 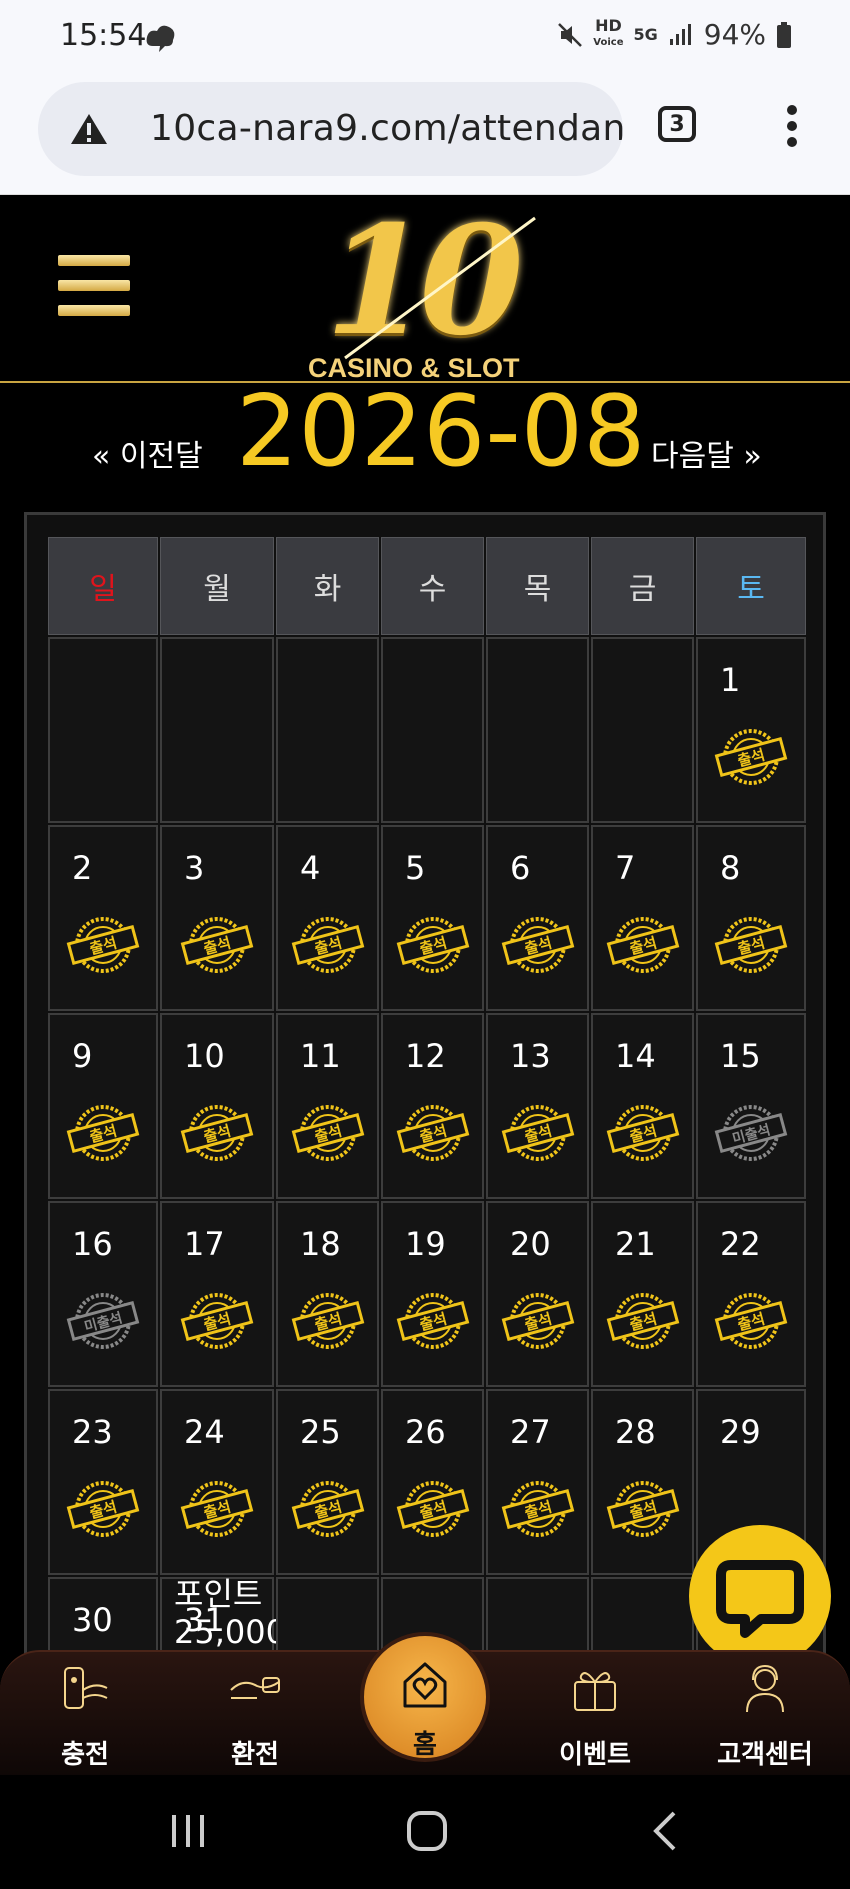 I want to click on nav-home-button: 홈, so click(x=425, y=1697).